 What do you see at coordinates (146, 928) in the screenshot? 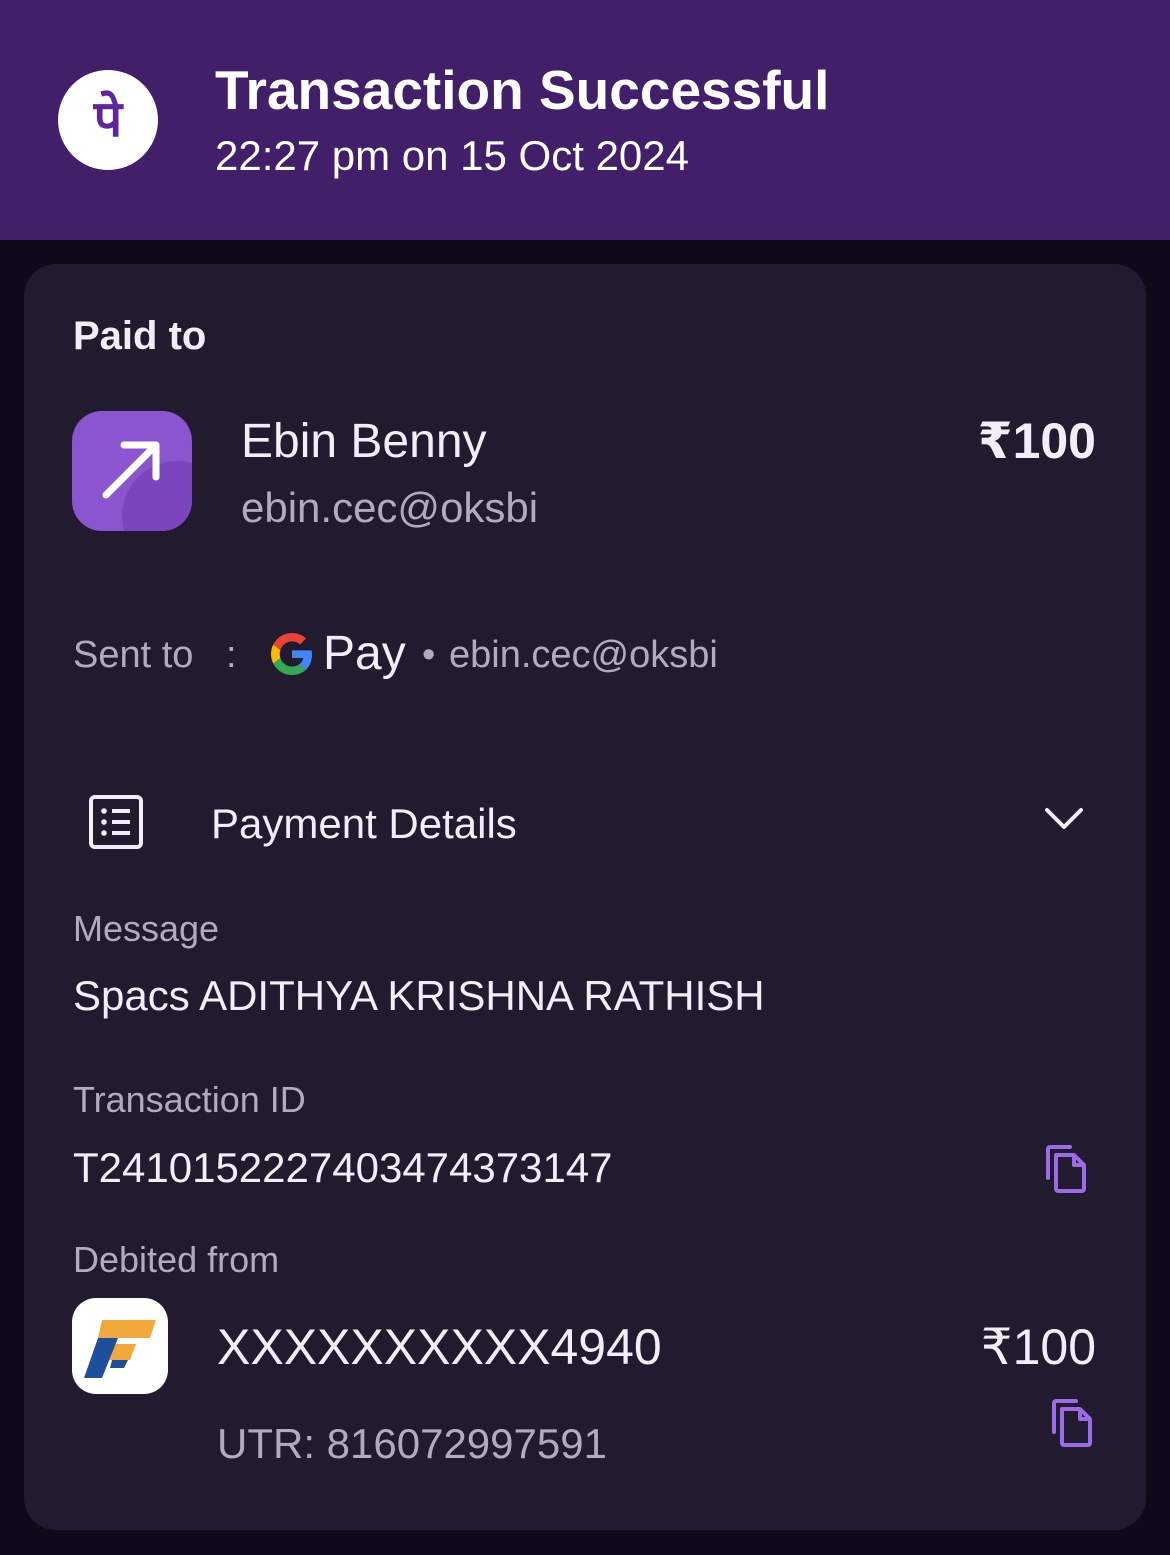
I see `message-label: Message` at bounding box center [146, 928].